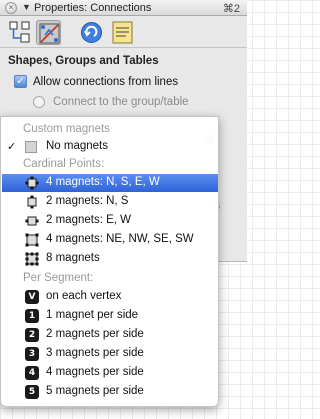  What do you see at coordinates (64, 164) in the screenshot?
I see `menu-header-cardinal: Cardinal Points:` at bounding box center [64, 164].